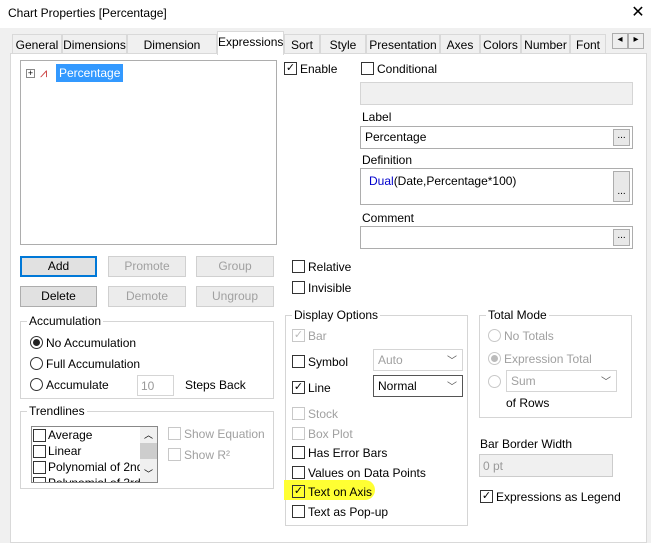  I want to click on bar-border-value: 0 pt, so click(493, 466).